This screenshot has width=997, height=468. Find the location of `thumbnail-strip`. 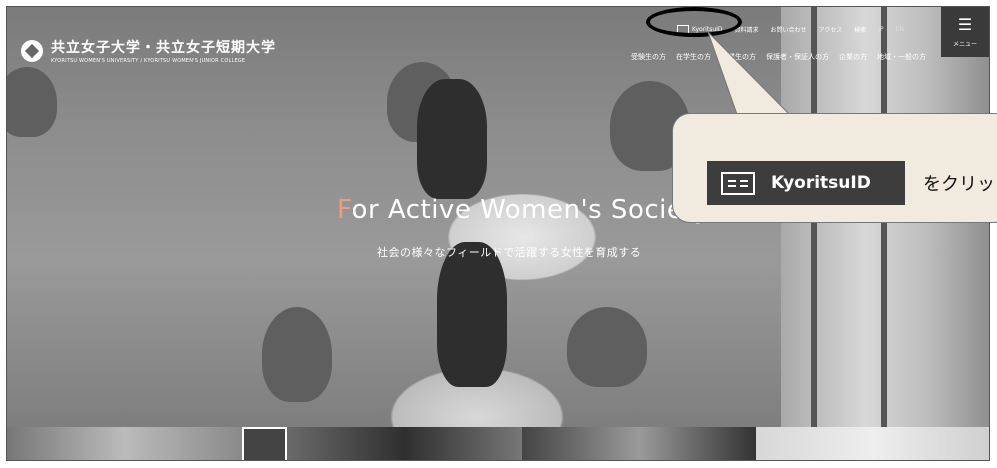

thumbnail-strip is located at coordinates (498, 443).